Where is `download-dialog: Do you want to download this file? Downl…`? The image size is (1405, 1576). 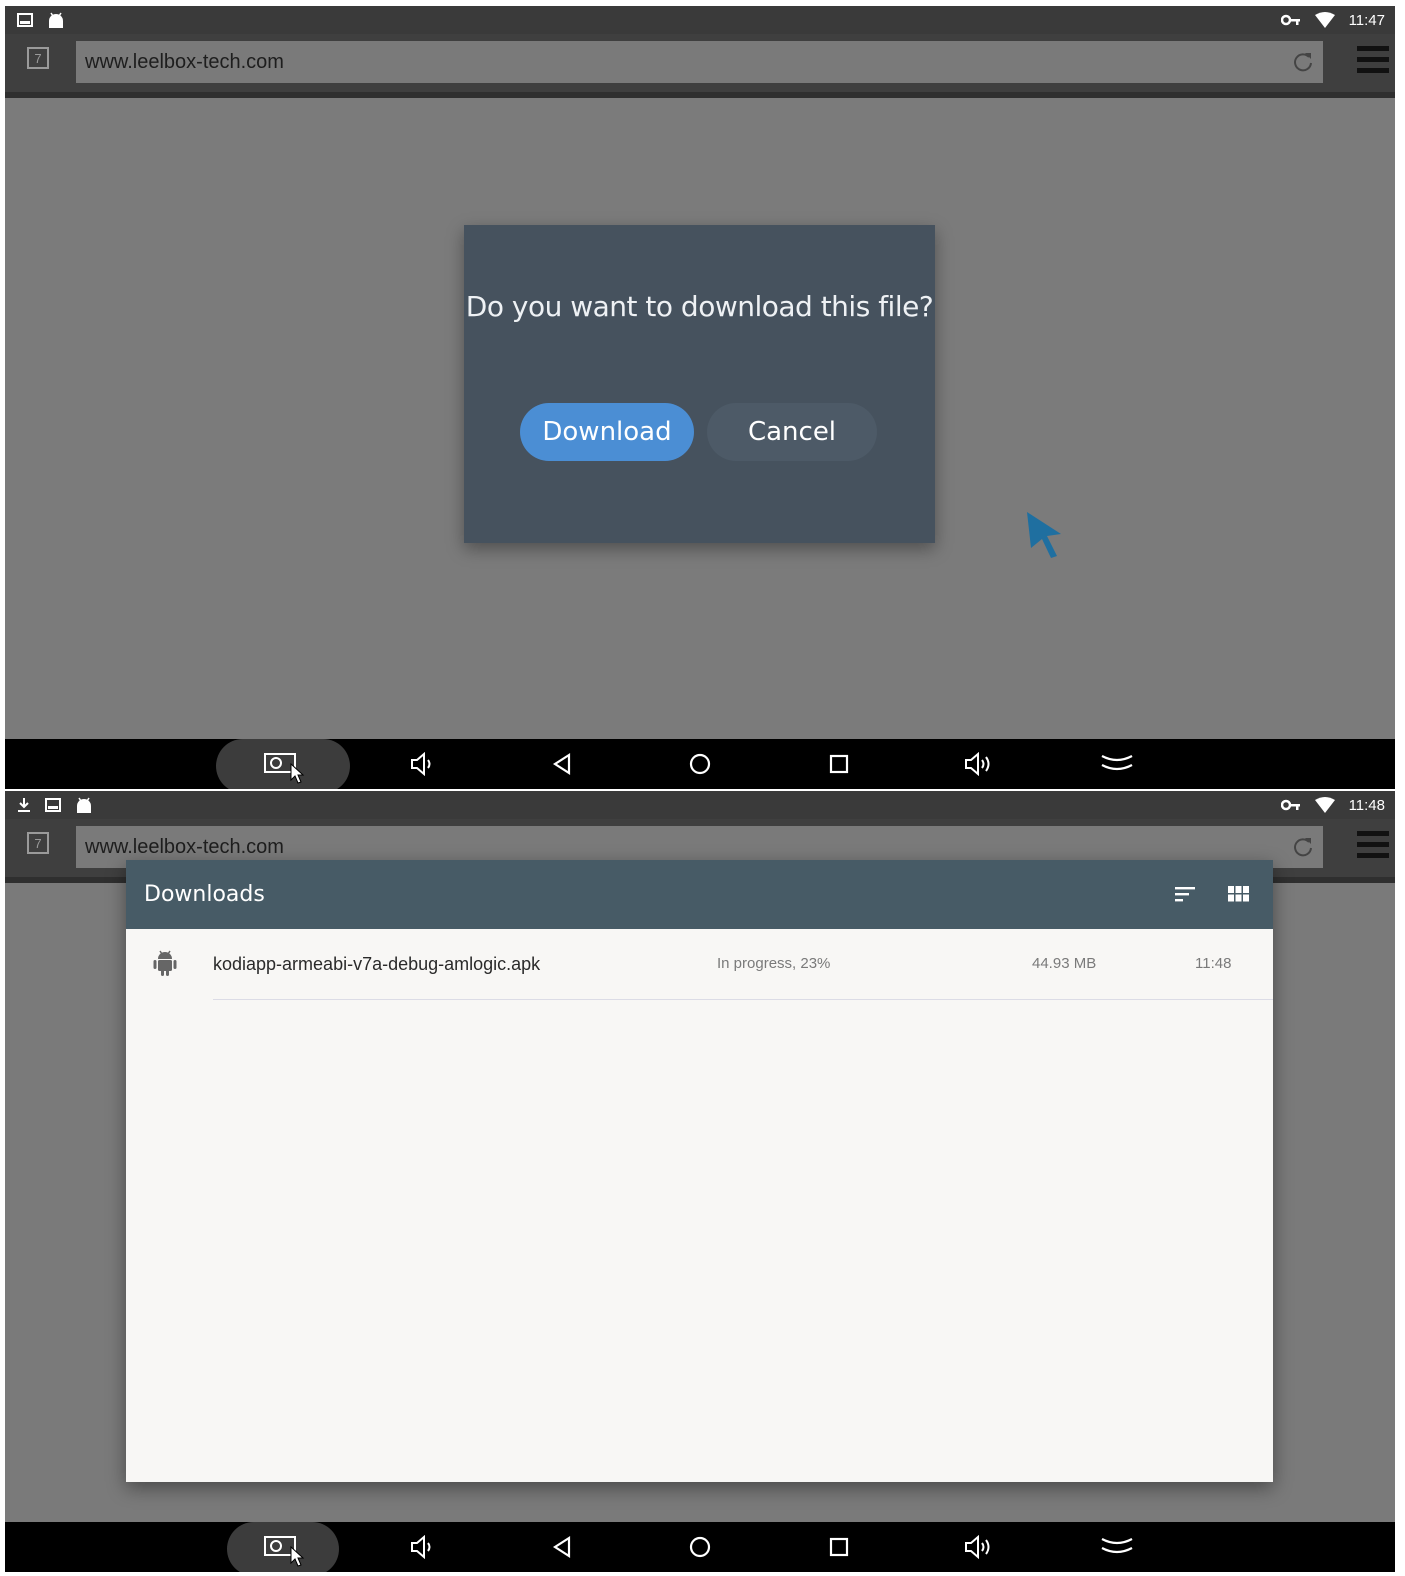 download-dialog: Do you want to download this file? Downl… is located at coordinates (699, 384).